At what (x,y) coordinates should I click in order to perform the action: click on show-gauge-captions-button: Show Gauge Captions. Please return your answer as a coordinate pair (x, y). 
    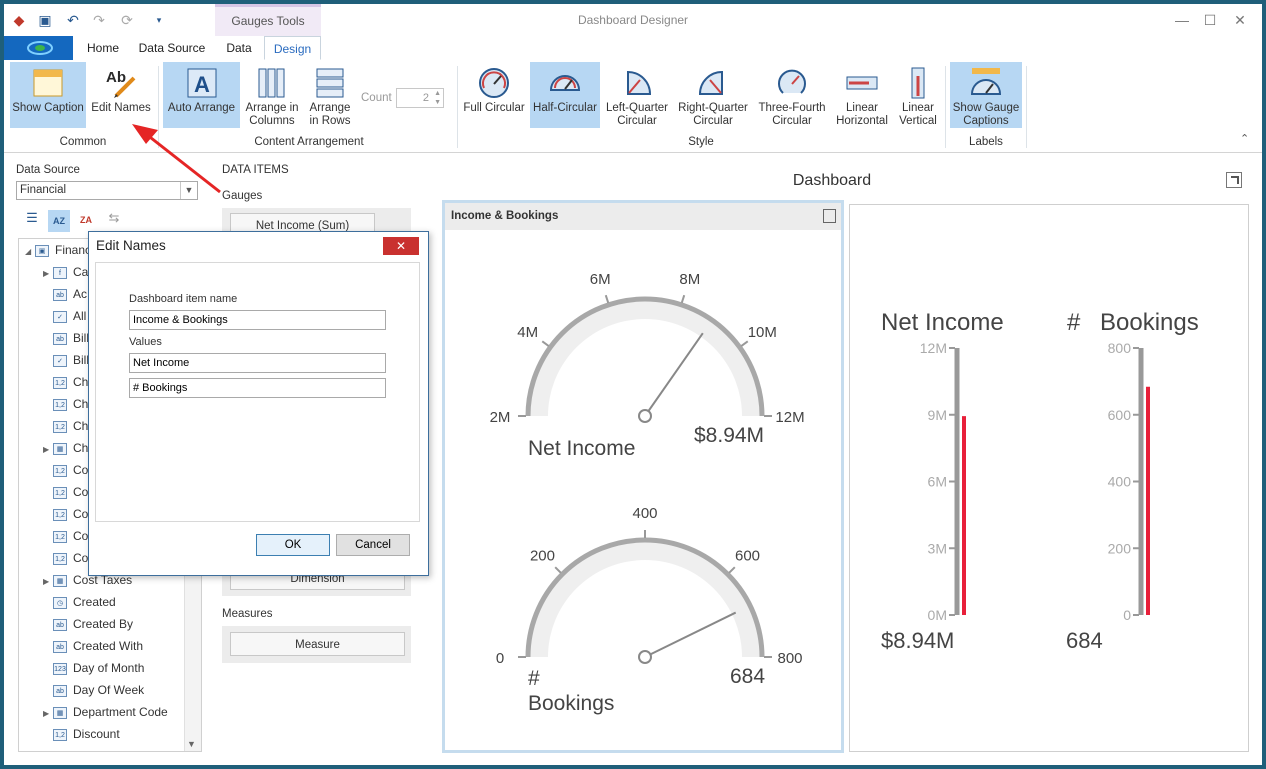
    Looking at the image, I should click on (986, 95).